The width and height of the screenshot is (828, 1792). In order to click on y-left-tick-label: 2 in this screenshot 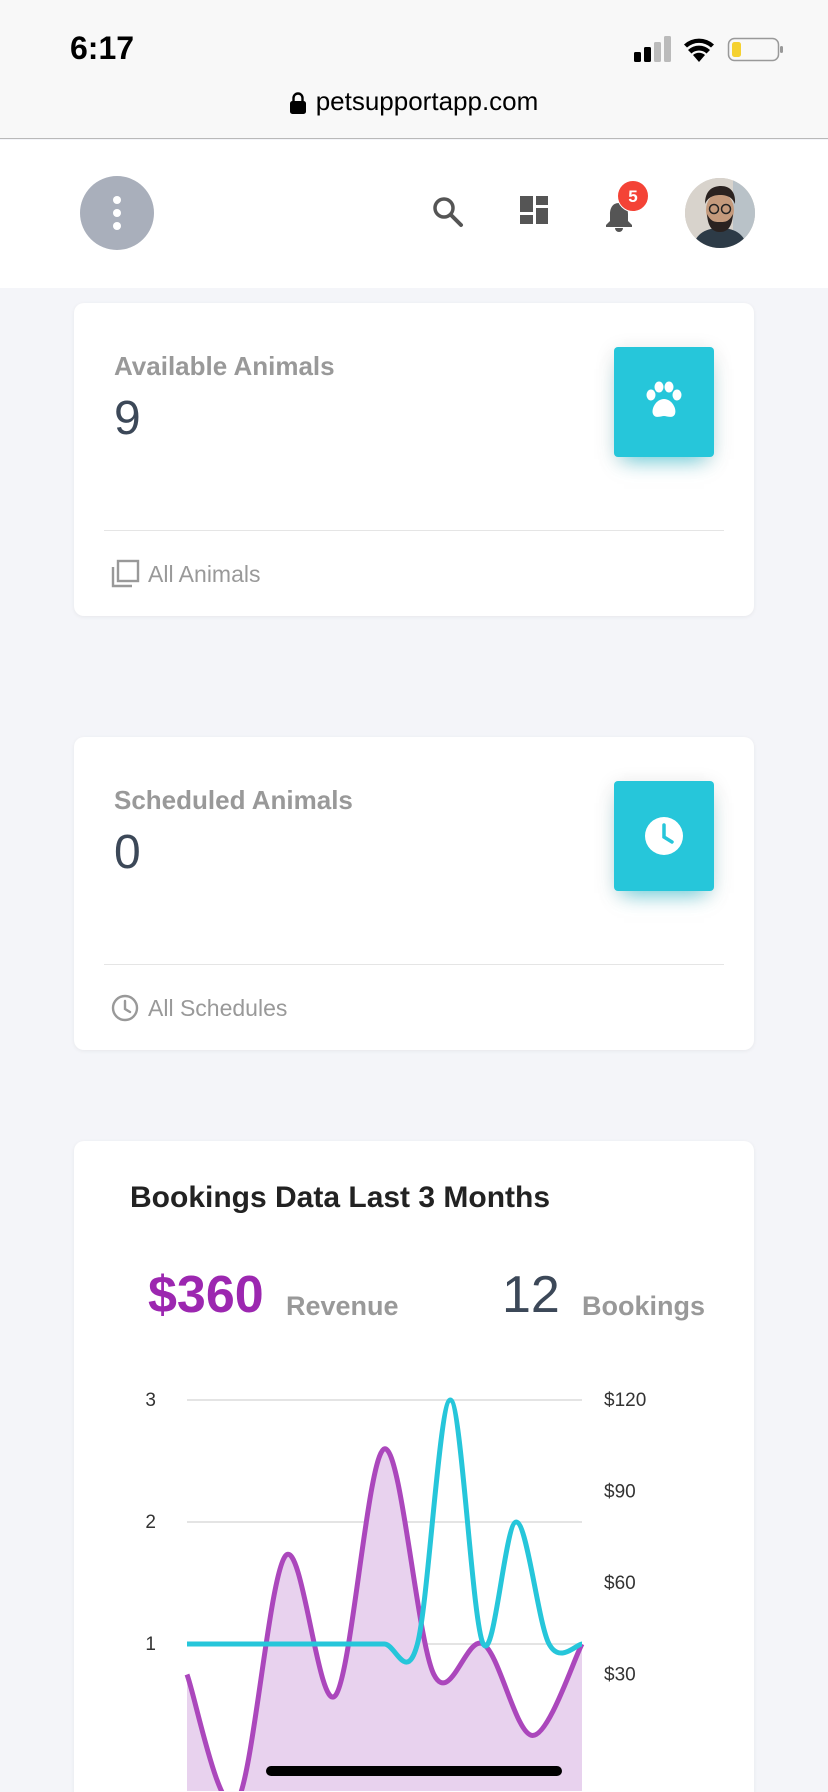, I will do `click(150, 1522)`.